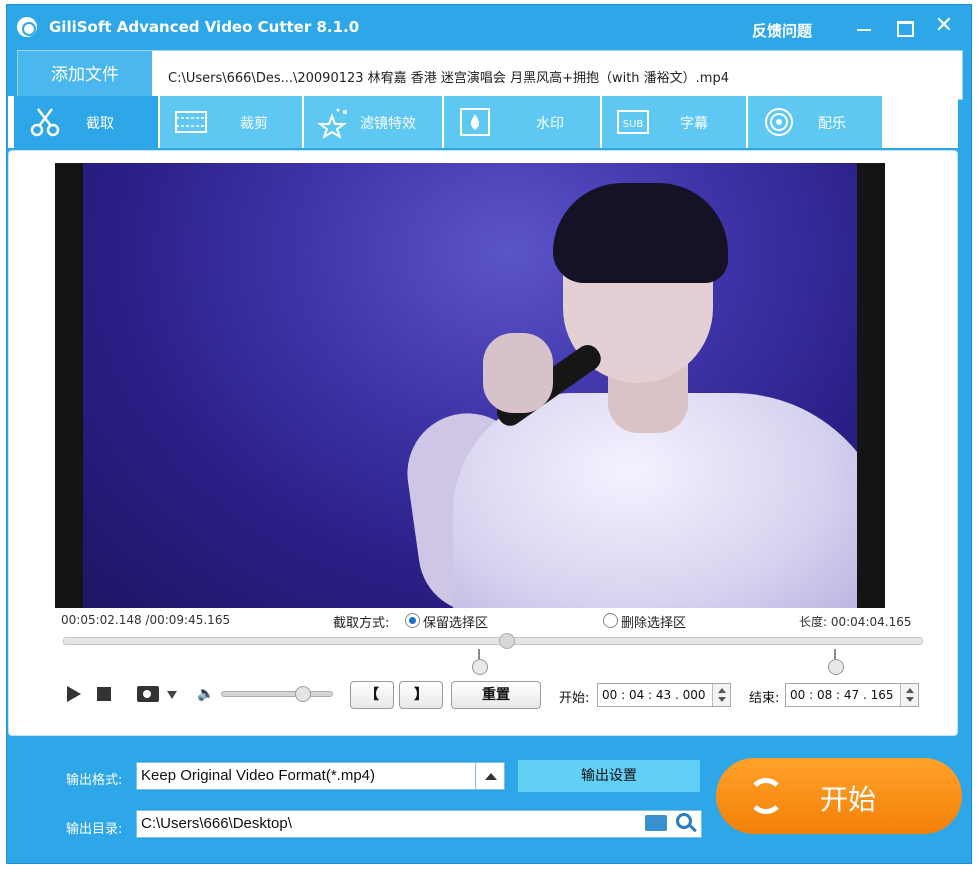  I want to click on add-file-button: 添加文件, so click(85, 75).